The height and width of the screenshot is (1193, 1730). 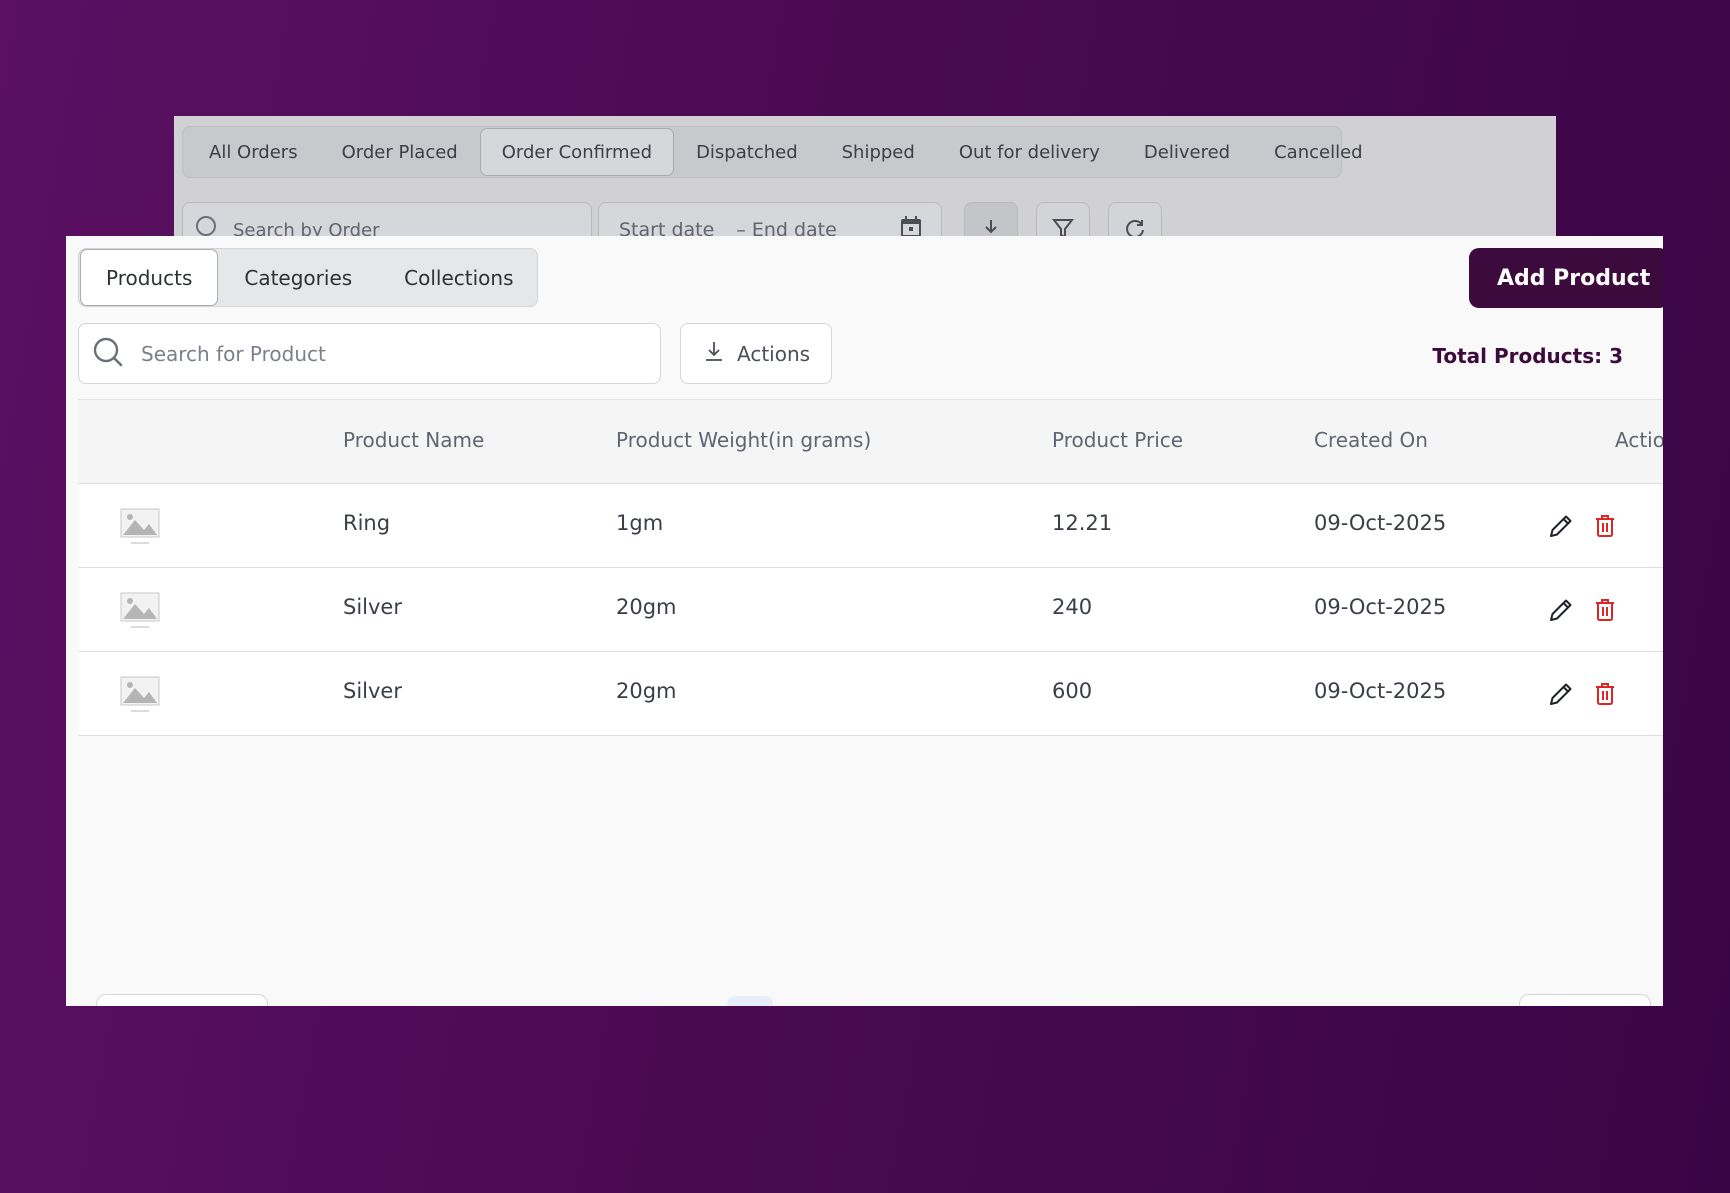 What do you see at coordinates (743, 440) in the screenshot?
I see `column-header-product-weight: Product Weight(in grams)` at bounding box center [743, 440].